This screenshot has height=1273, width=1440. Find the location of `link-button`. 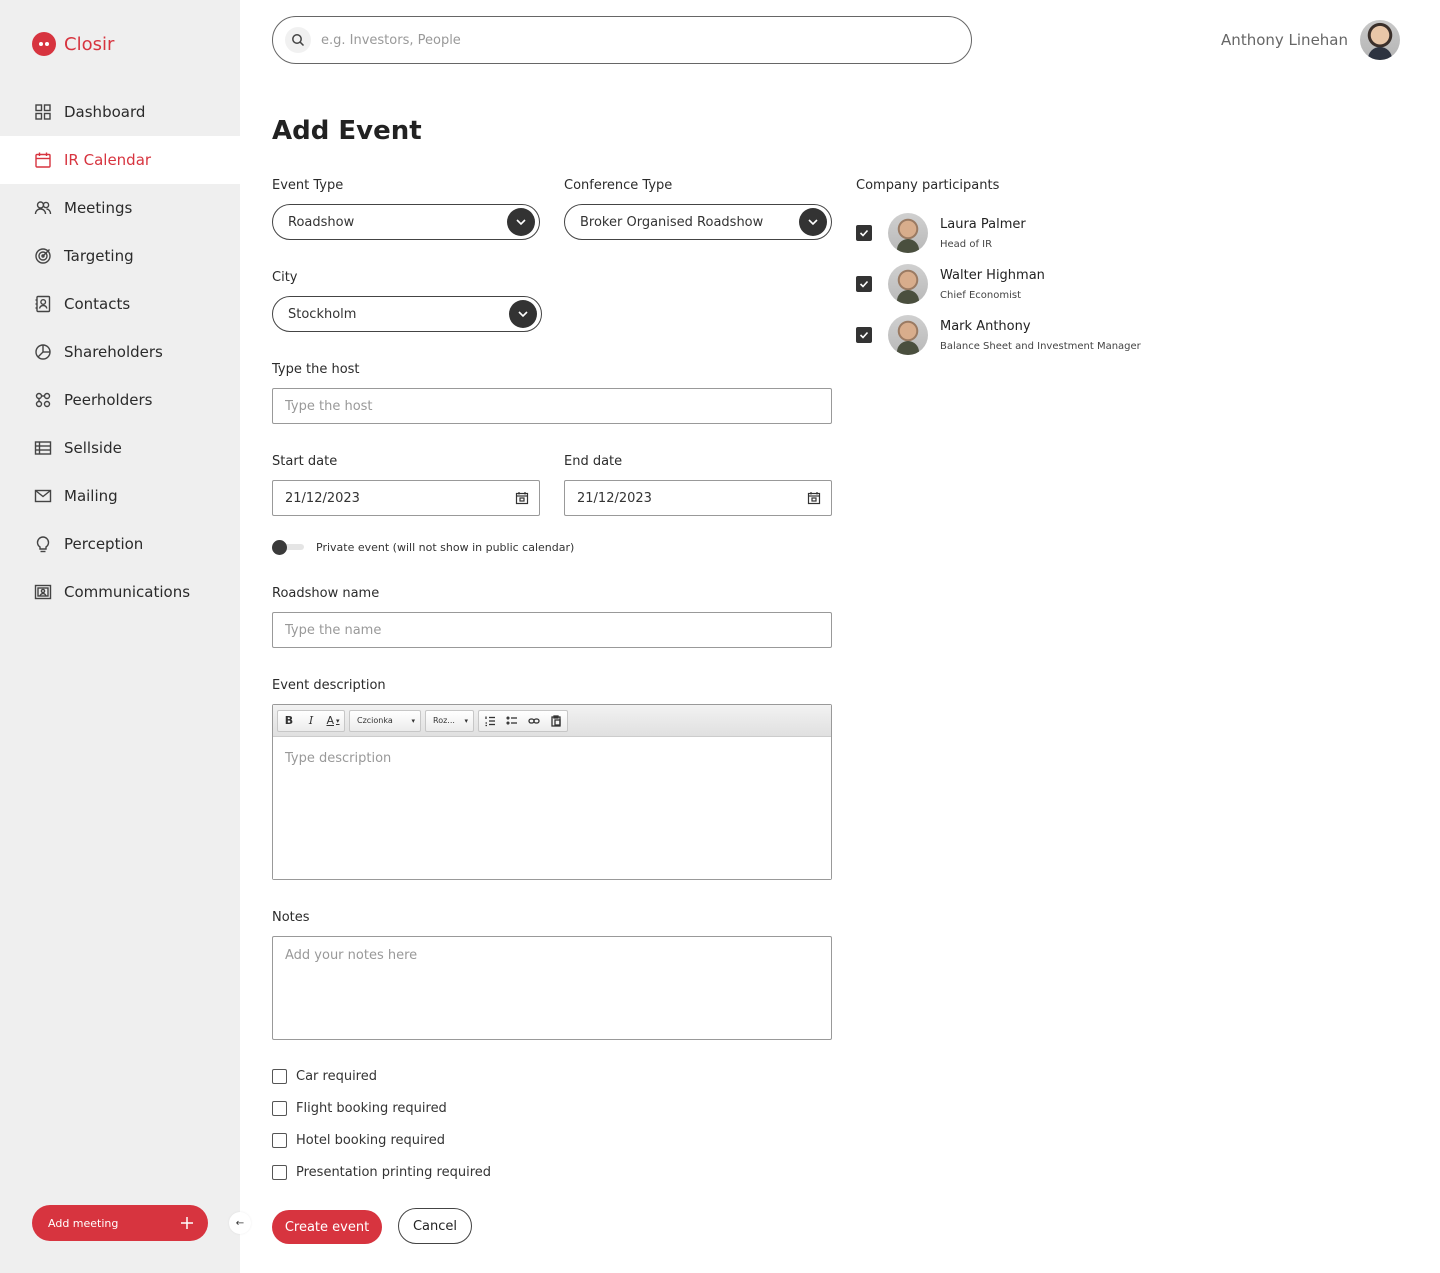

link-button is located at coordinates (534, 721).